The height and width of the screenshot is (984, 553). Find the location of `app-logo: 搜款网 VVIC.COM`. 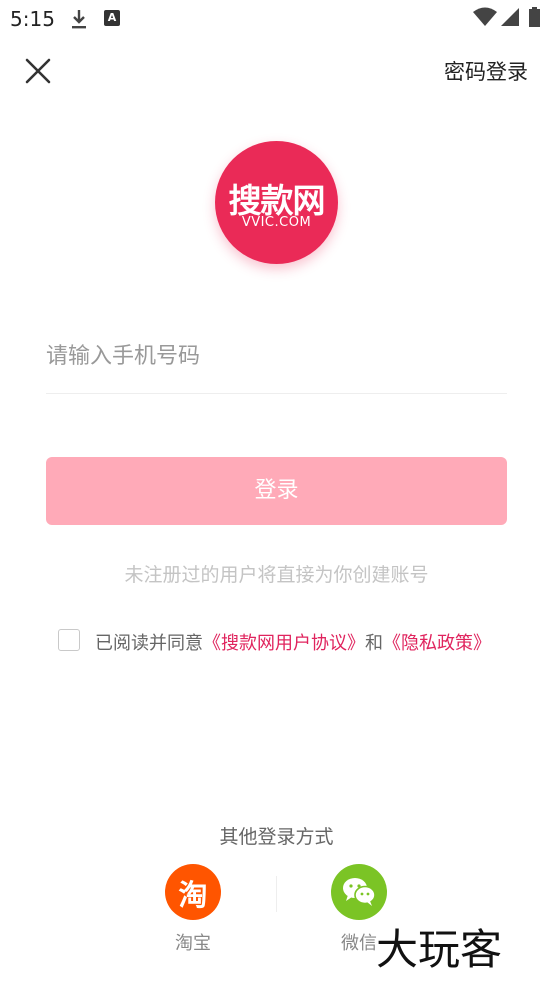

app-logo: 搜款网 VVIC.COM is located at coordinates (276, 202).